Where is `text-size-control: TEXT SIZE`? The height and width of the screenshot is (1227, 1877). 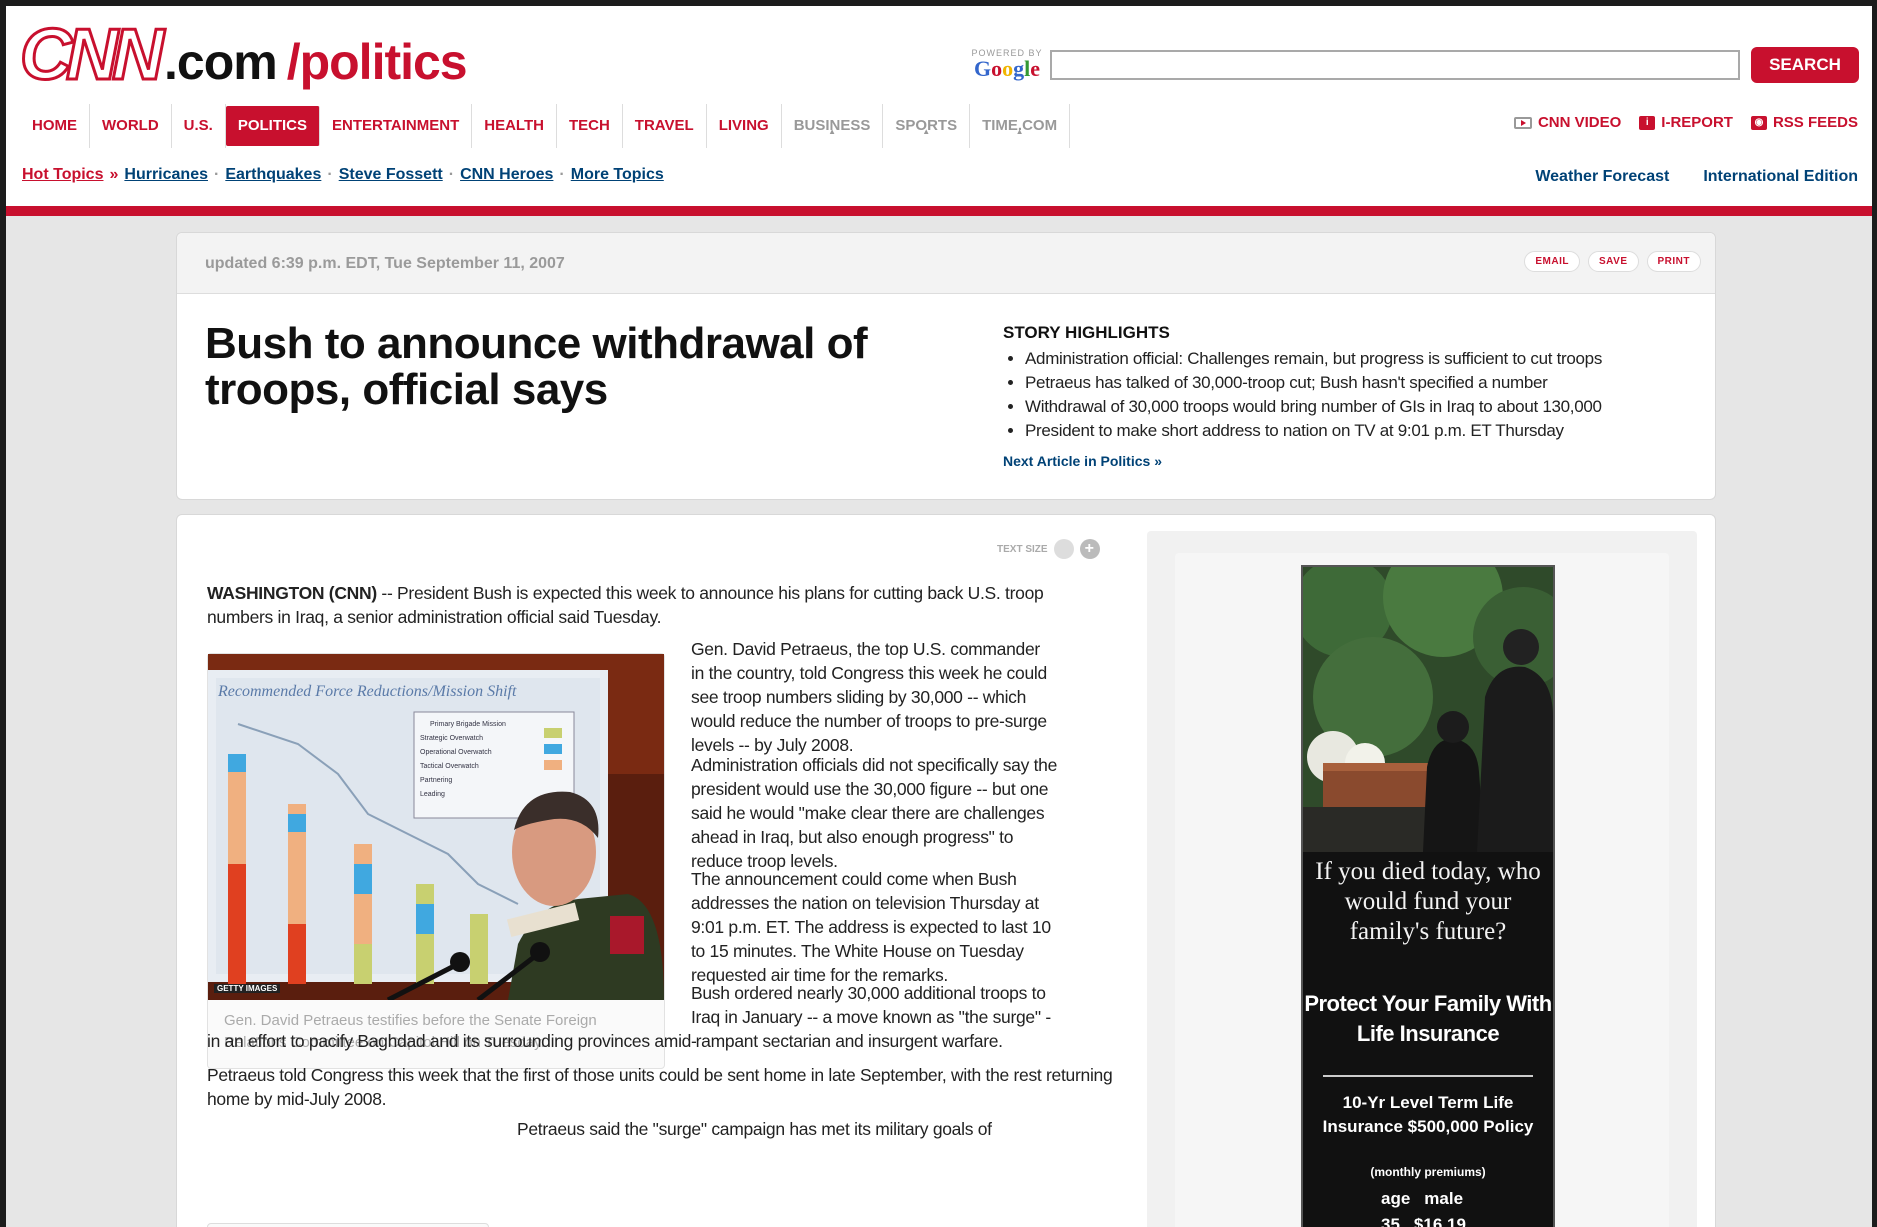
text-size-control: TEXT SIZE is located at coordinates (1048, 549).